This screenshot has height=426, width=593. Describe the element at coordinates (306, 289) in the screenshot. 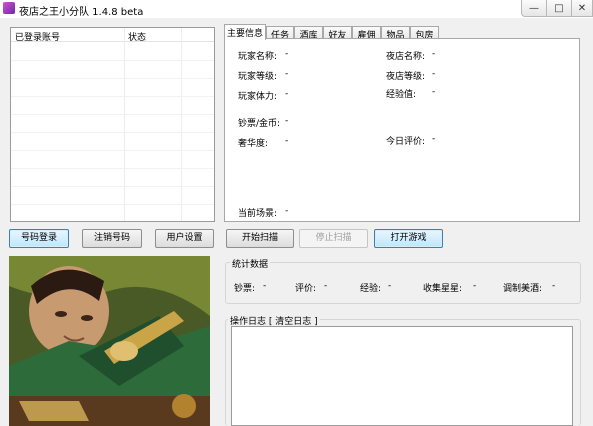

I see `stats-rating-label: 评价:` at that location.